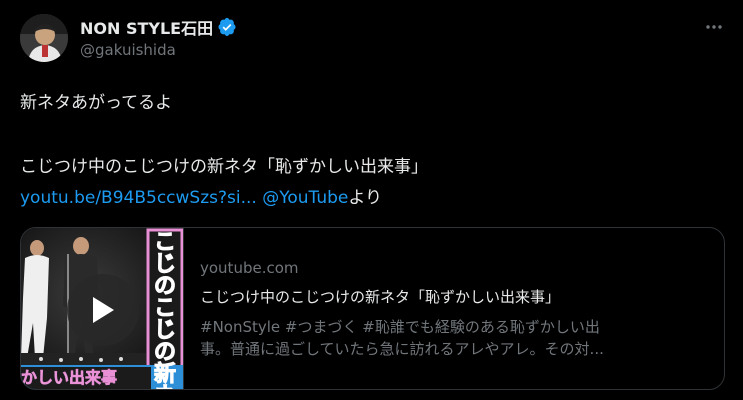 The width and height of the screenshot is (743, 400). I want to click on avatar, so click(44, 38).